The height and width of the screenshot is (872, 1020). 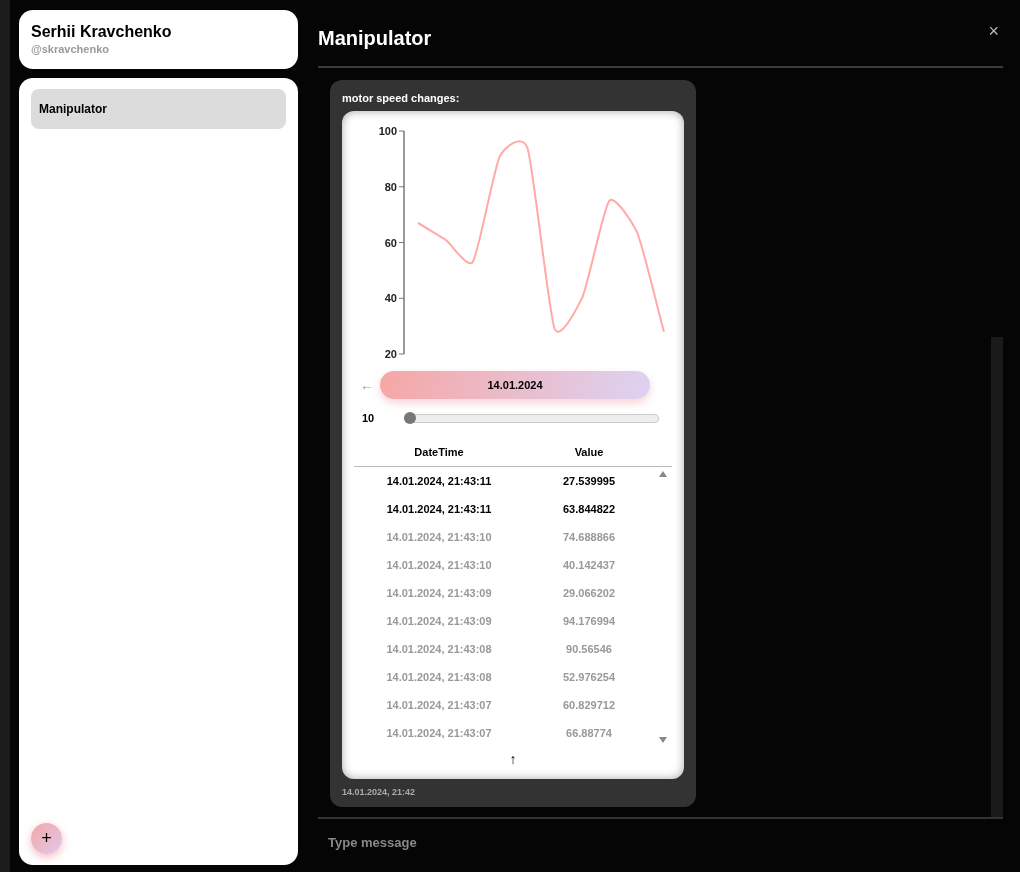 I want to click on user-name: Serhii Kravchenko, so click(x=102, y=32).